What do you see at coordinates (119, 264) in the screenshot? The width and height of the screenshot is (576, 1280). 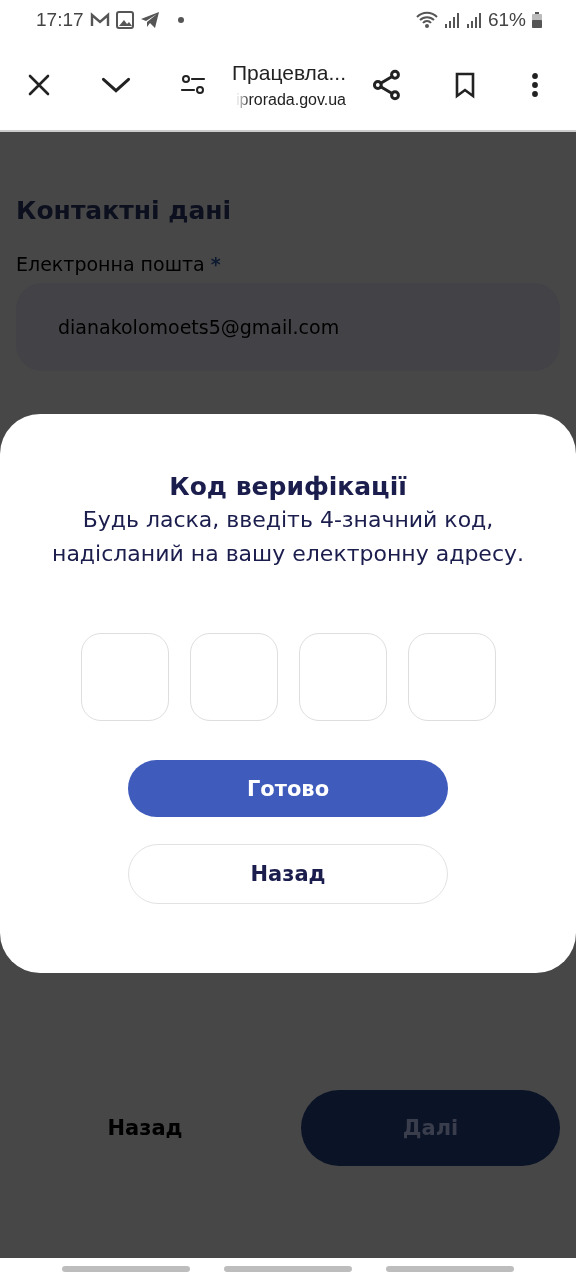 I see `email-label: Електронна пошта *` at bounding box center [119, 264].